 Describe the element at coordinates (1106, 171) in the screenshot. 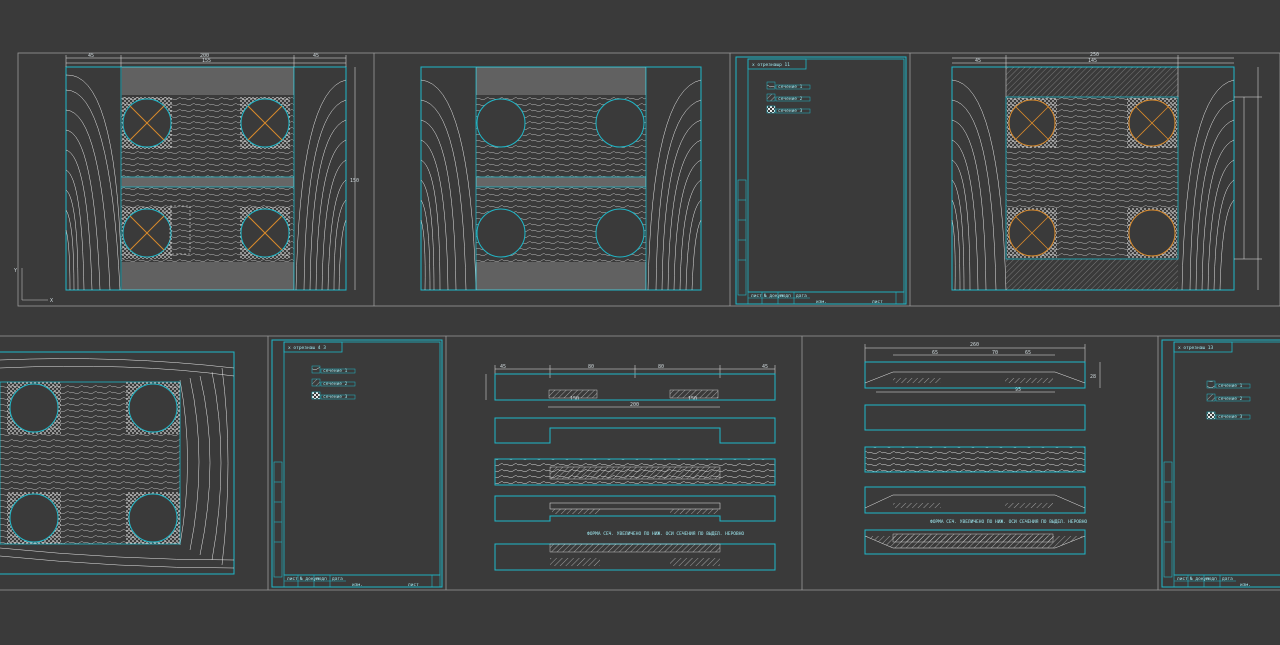

I see `sheet-4-plan-view: 250 145 45` at that location.